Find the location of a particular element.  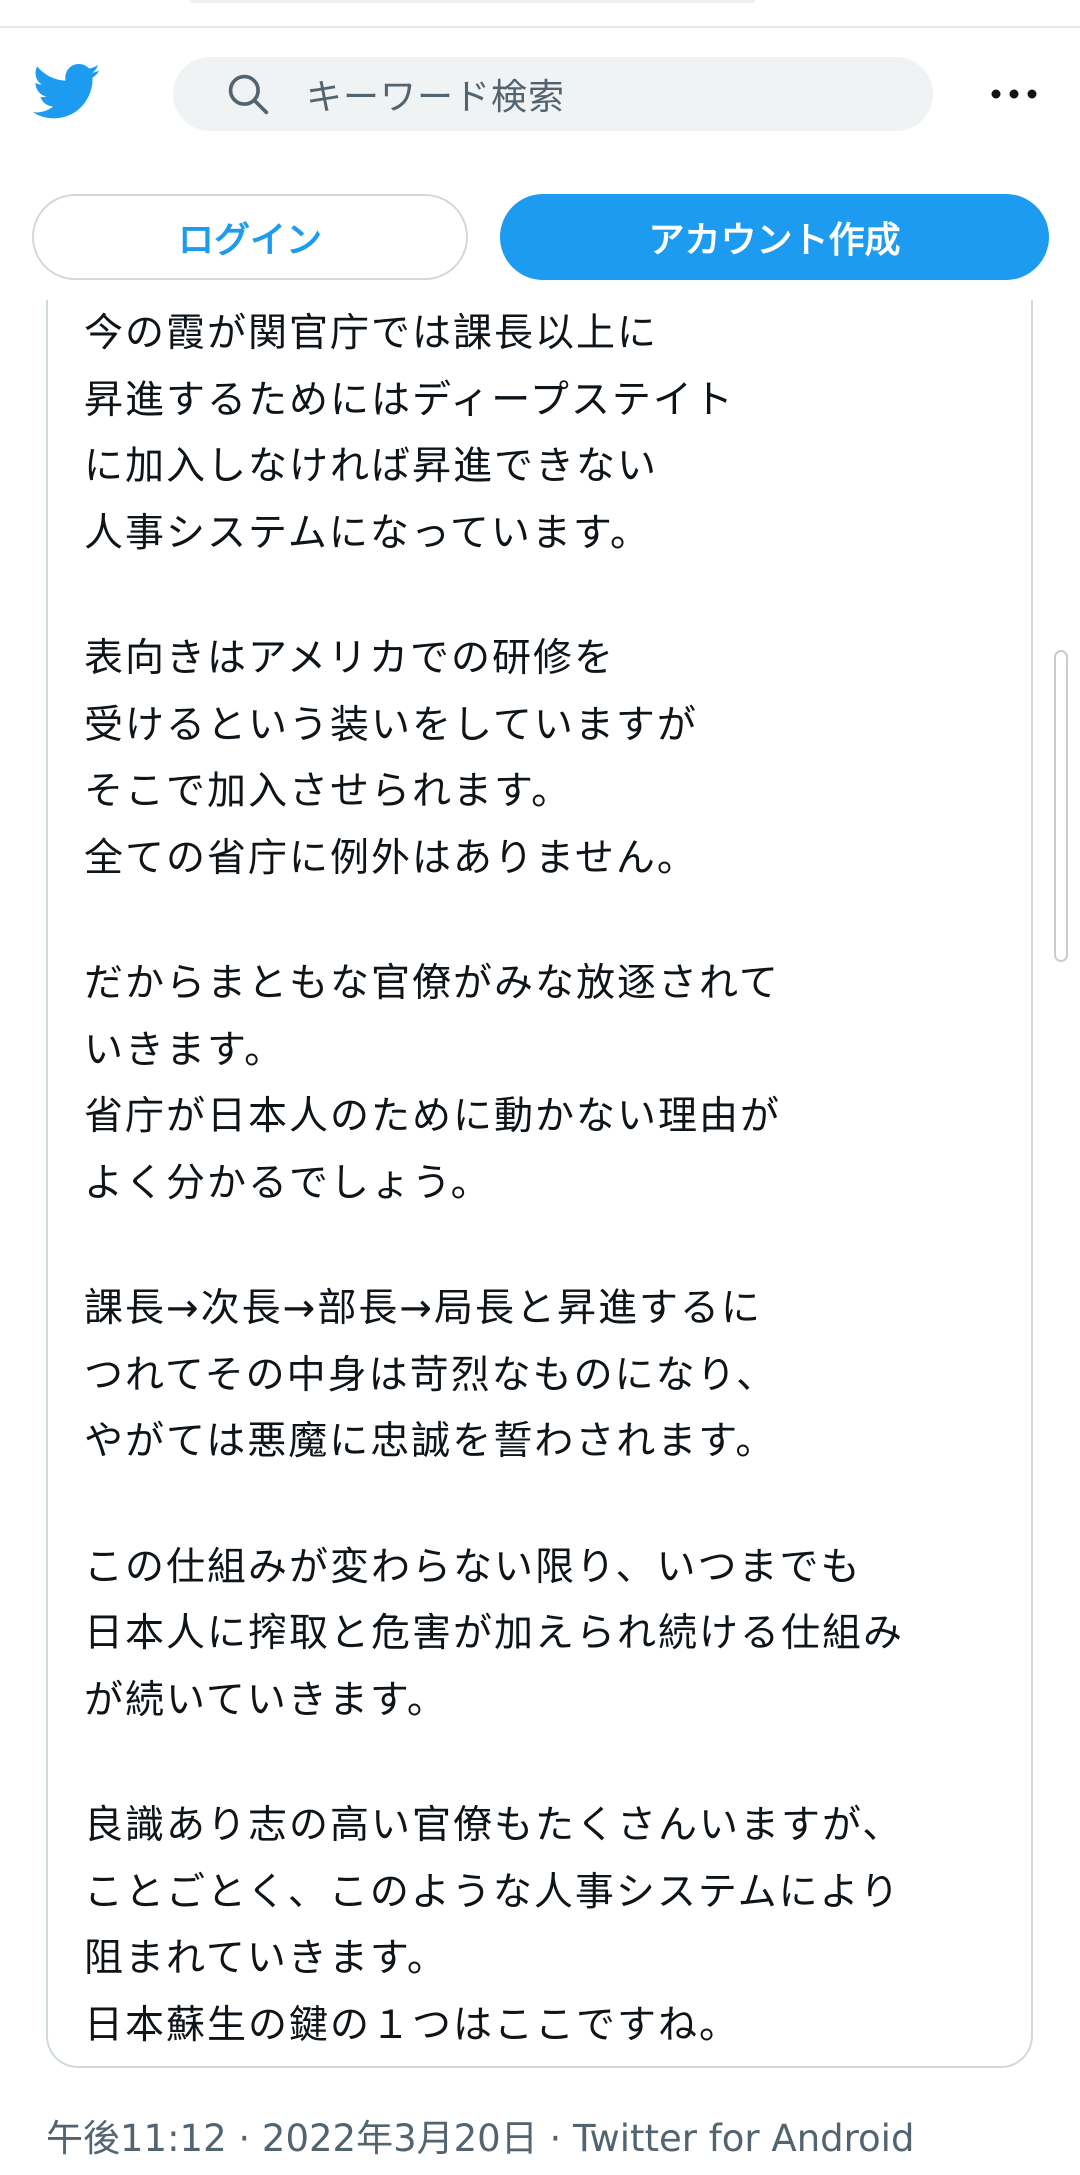

tweet-line: そこで加入させられます。 is located at coordinates (328, 791).